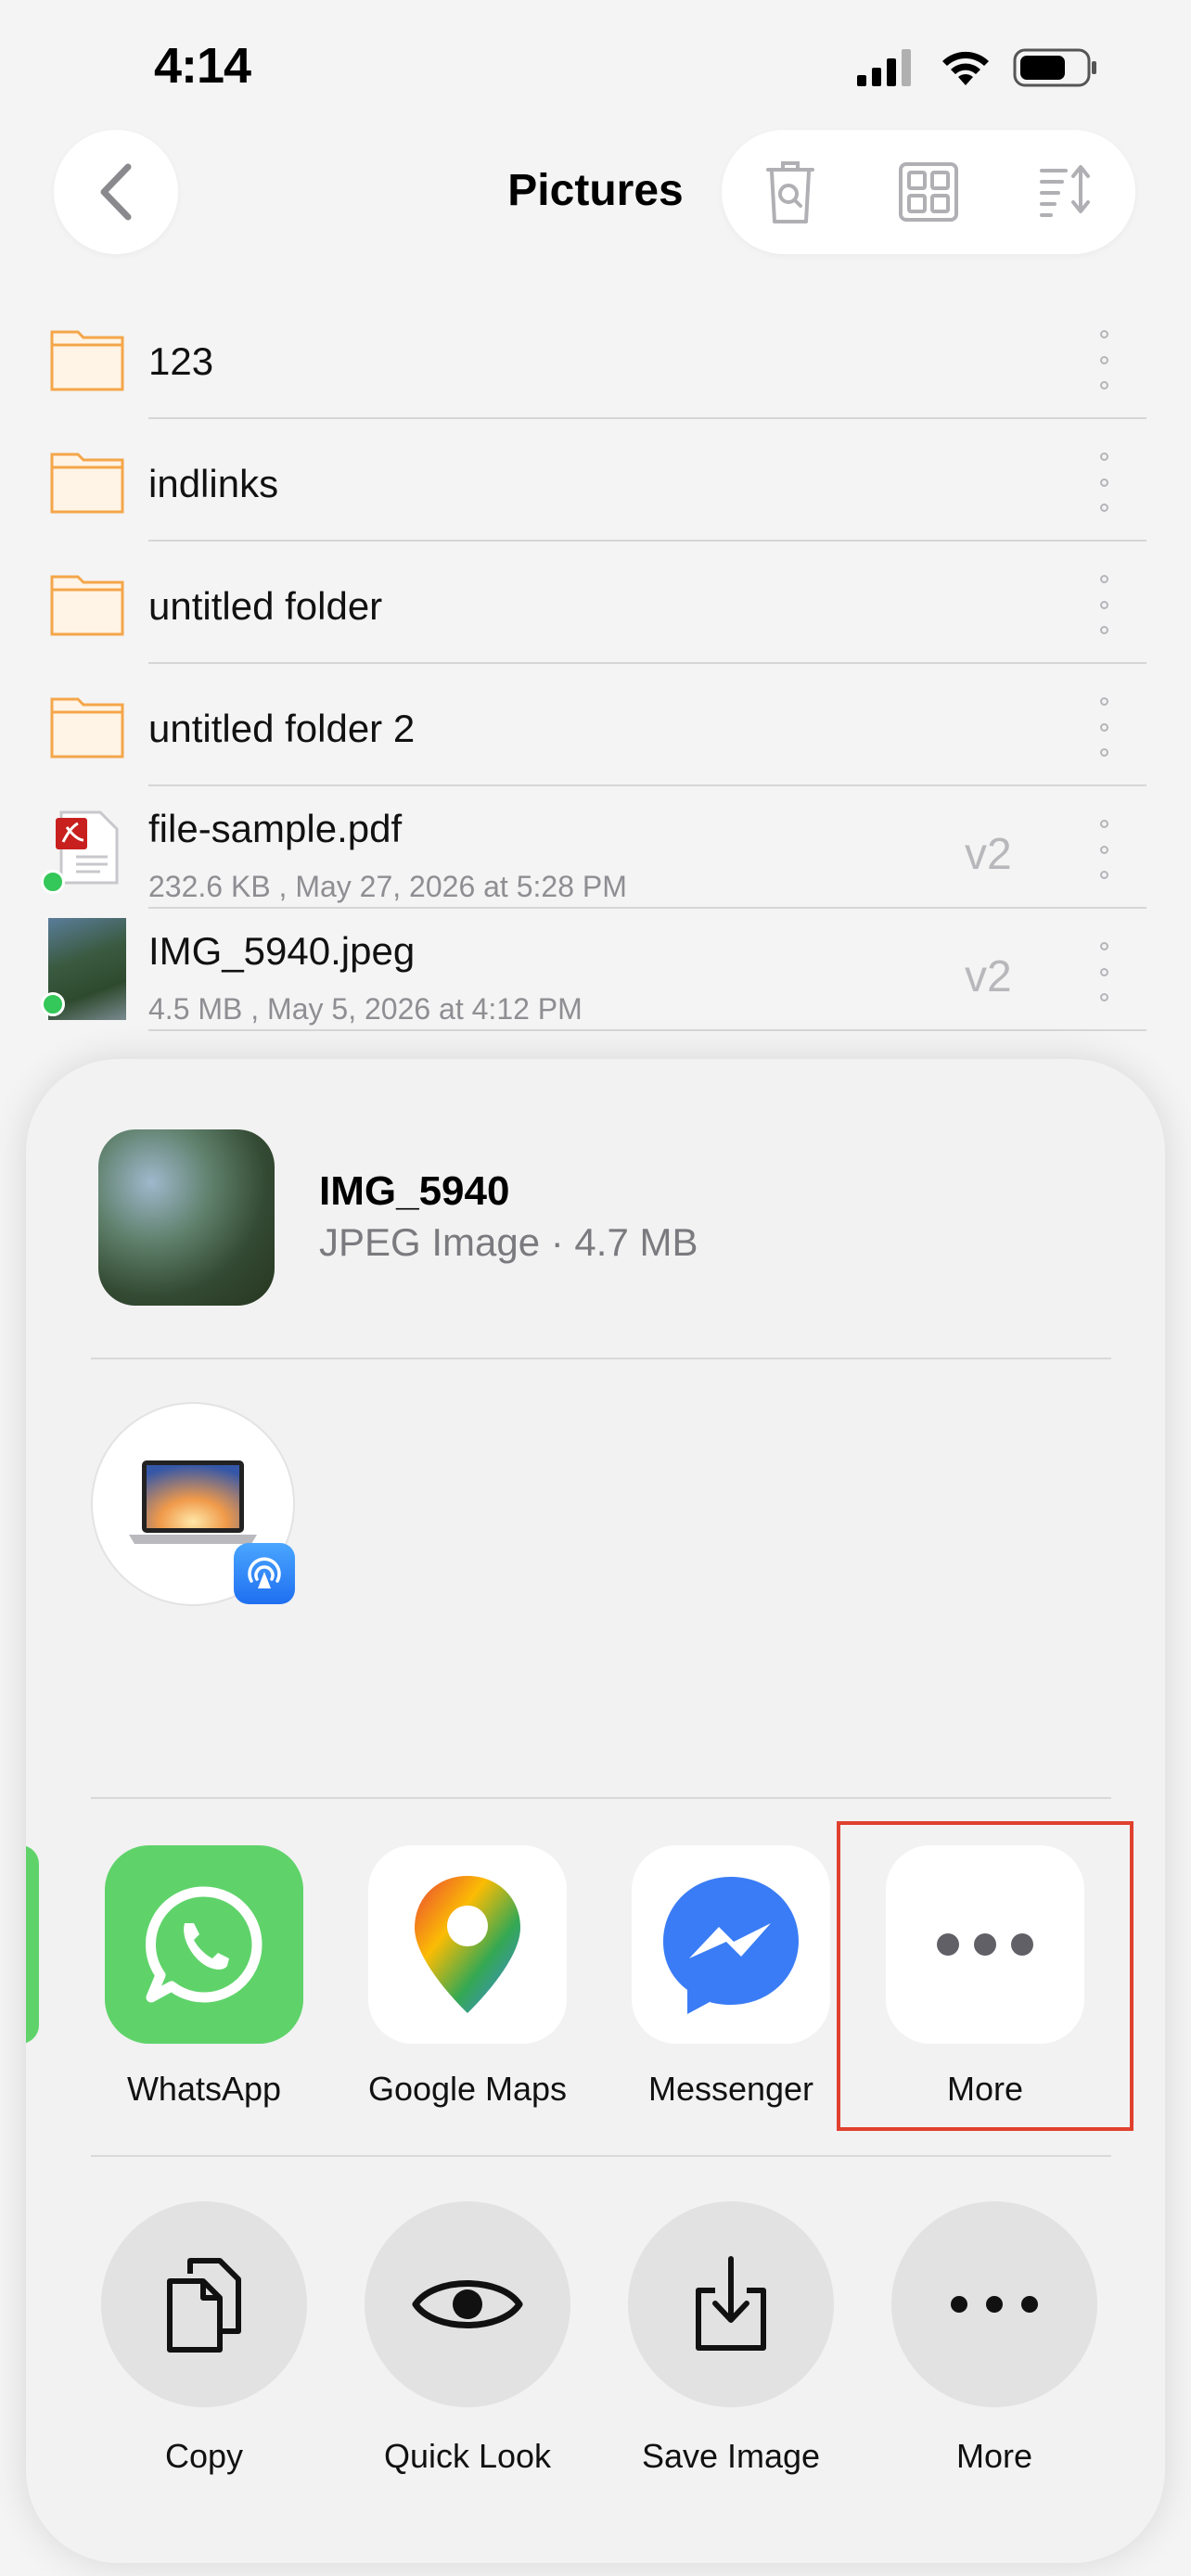  Describe the element at coordinates (204, 2089) in the screenshot. I see `app-label: WhatsApp` at that location.